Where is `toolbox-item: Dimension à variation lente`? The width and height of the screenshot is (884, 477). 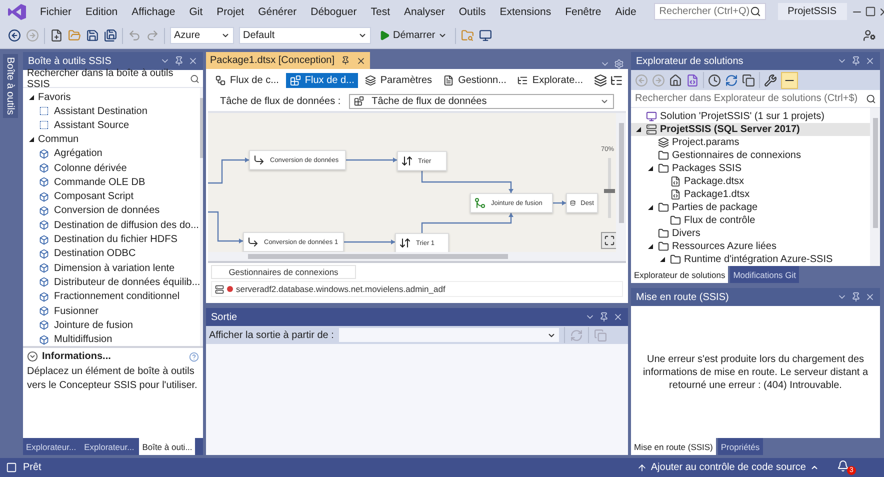
toolbox-item: Dimension à variation lente is located at coordinates (111, 268).